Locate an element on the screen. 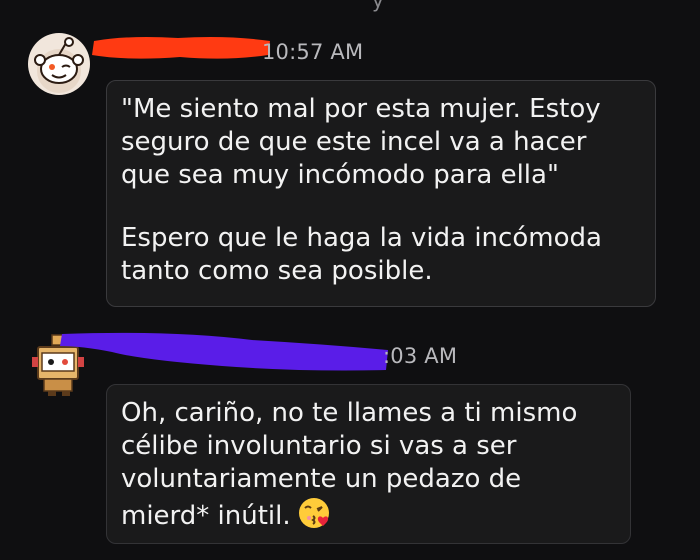  snoo-avatar-icon is located at coordinates (59, 64).